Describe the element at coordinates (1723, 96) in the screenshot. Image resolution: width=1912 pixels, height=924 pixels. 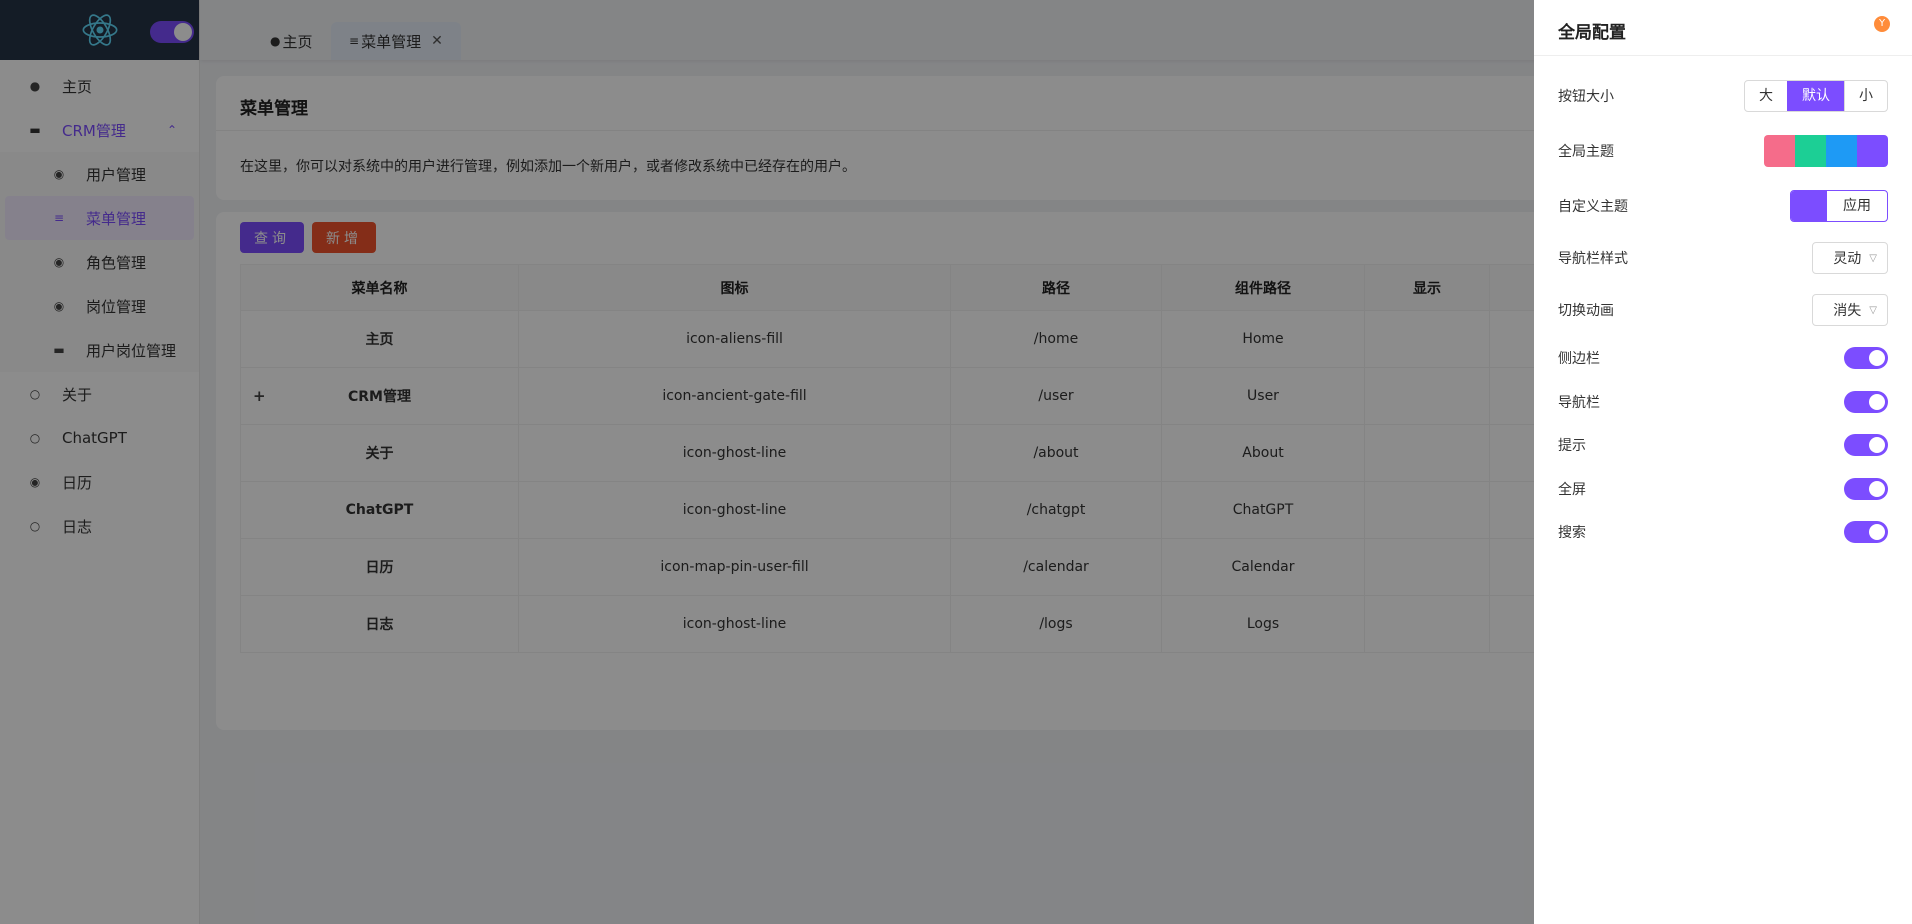
I see `setting-button-size: 按钮大小 大 默认 小` at that location.